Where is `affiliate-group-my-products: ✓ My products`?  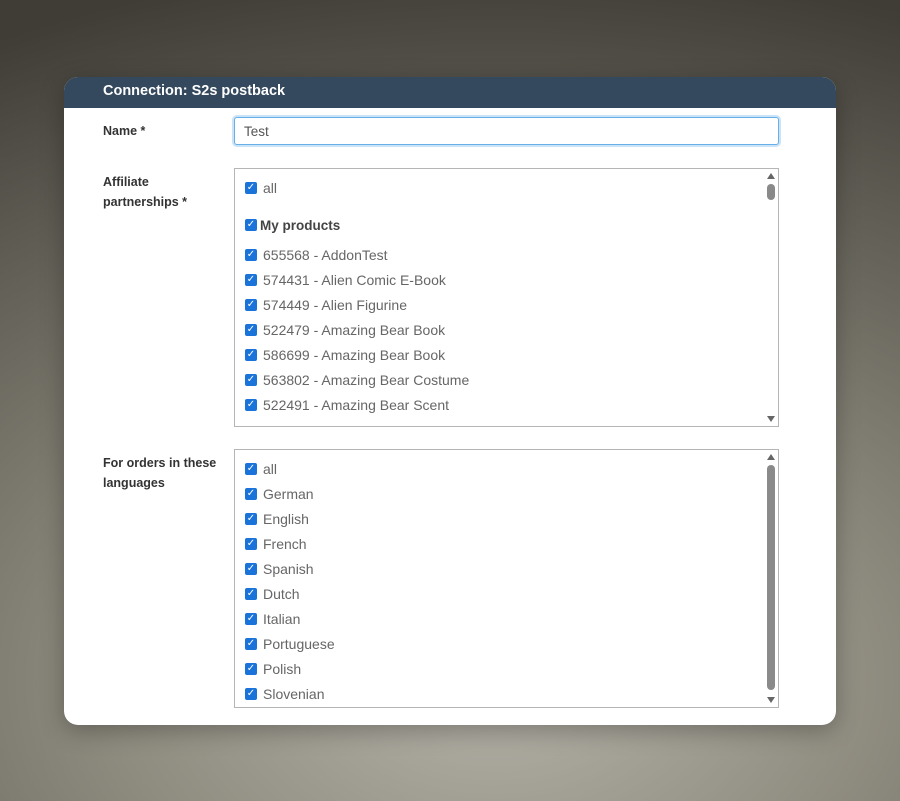
affiliate-group-my-products: ✓ My products is located at coordinates (292, 225).